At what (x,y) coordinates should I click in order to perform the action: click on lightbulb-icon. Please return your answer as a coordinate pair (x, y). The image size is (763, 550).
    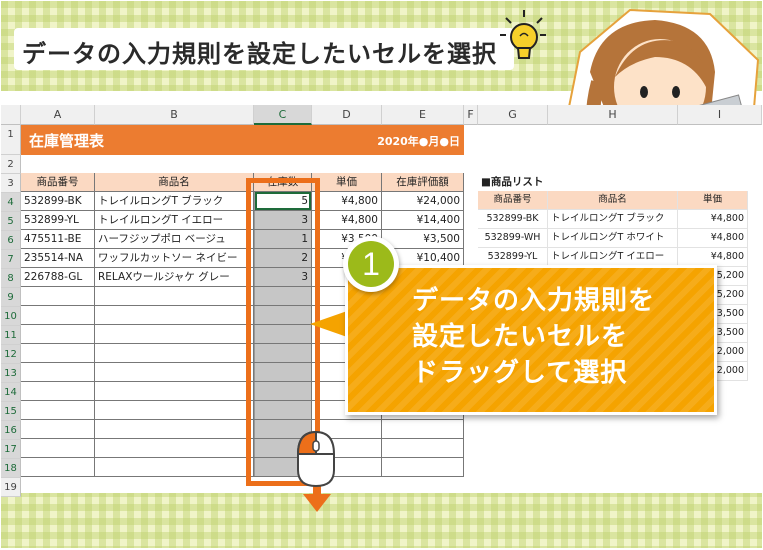
    Looking at the image, I should click on (523, 34).